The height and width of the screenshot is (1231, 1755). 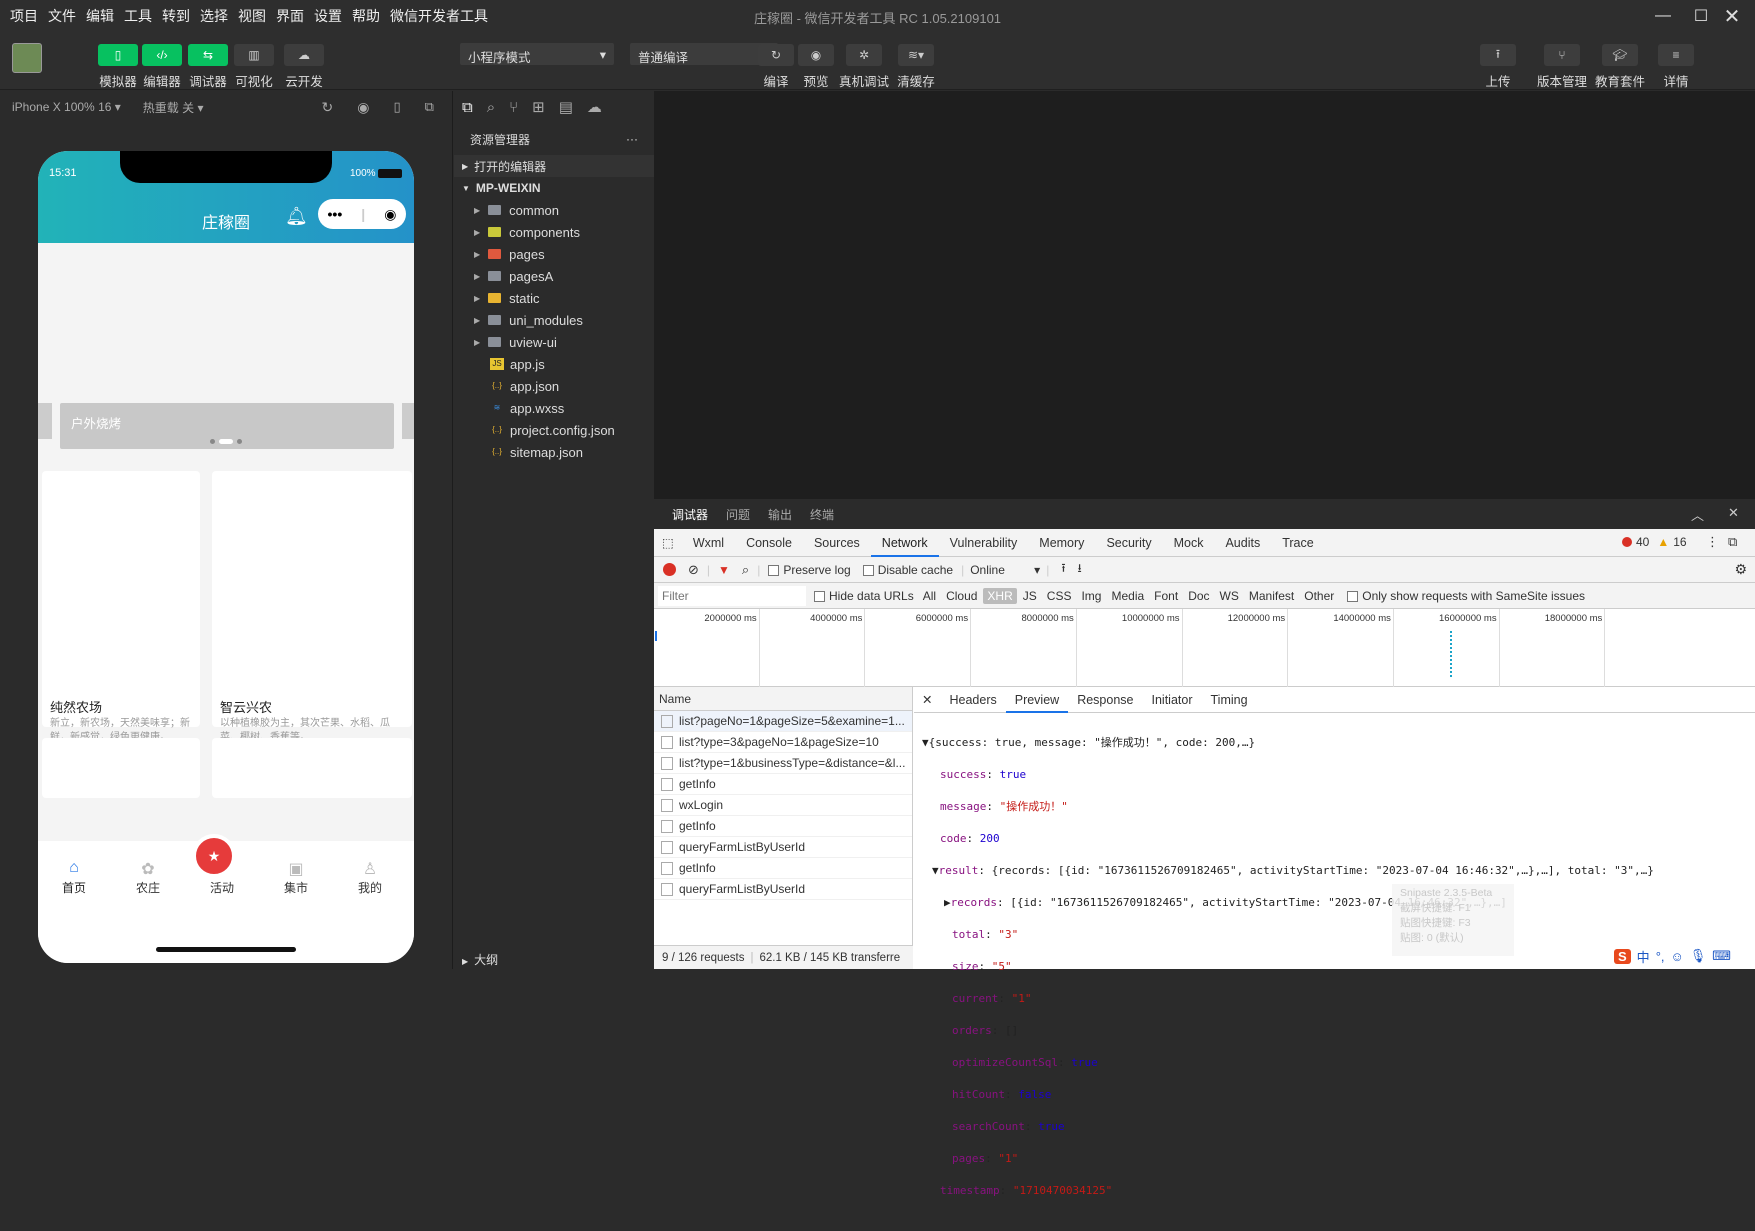 I want to click on filter-icon: ▼, so click(x=724, y=570).